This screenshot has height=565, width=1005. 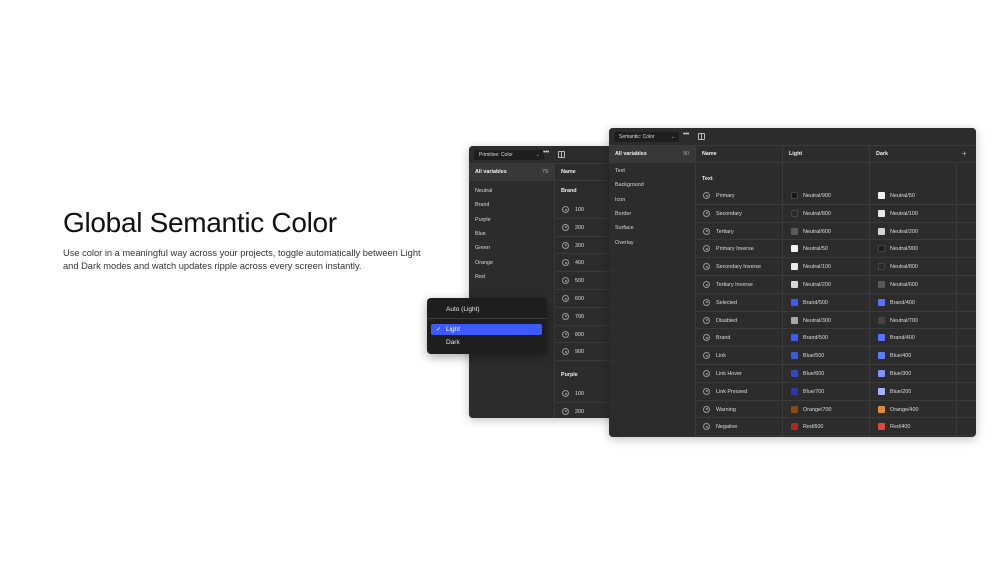 I want to click on light-value-cell: Red/600, so click(x=831, y=426).